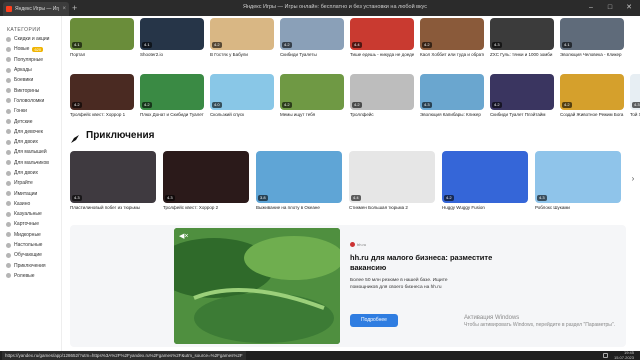 The image size is (640, 360). Describe the element at coordinates (312, 115) in the screenshot. I see `game-title: Мемы ищут тебя` at that location.